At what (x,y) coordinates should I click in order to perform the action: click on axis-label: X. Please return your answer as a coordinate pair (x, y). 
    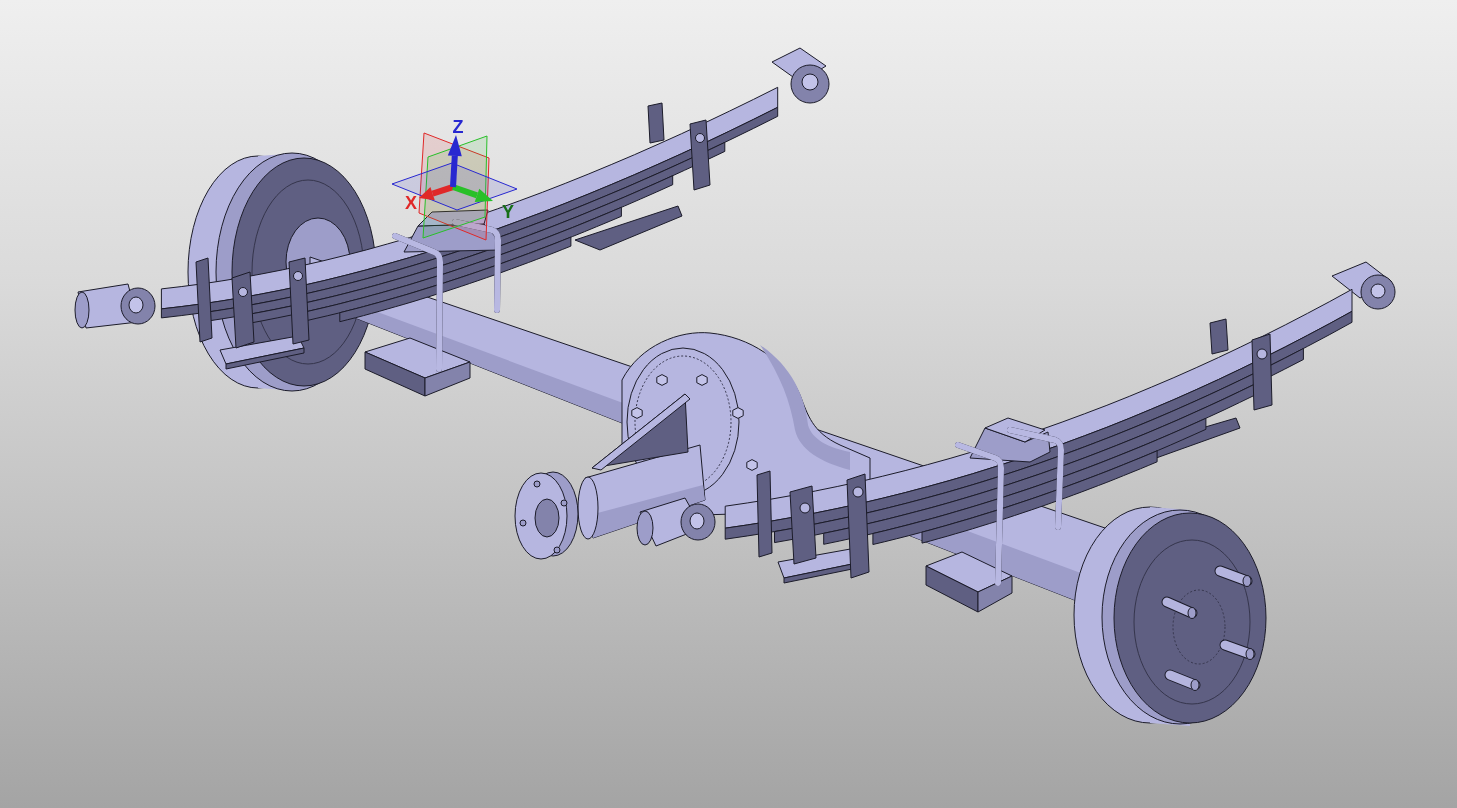
    Looking at the image, I should click on (411, 203).